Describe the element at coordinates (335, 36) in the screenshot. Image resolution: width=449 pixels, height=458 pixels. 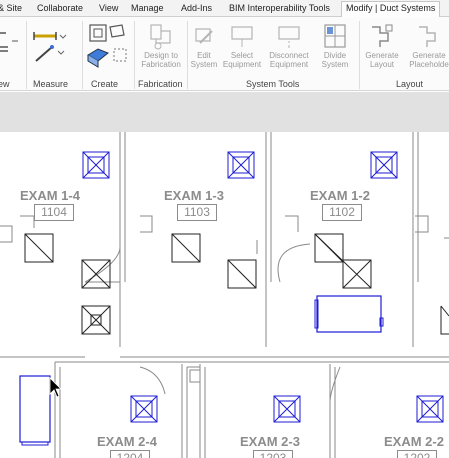
I see `divide-system-icon` at that location.